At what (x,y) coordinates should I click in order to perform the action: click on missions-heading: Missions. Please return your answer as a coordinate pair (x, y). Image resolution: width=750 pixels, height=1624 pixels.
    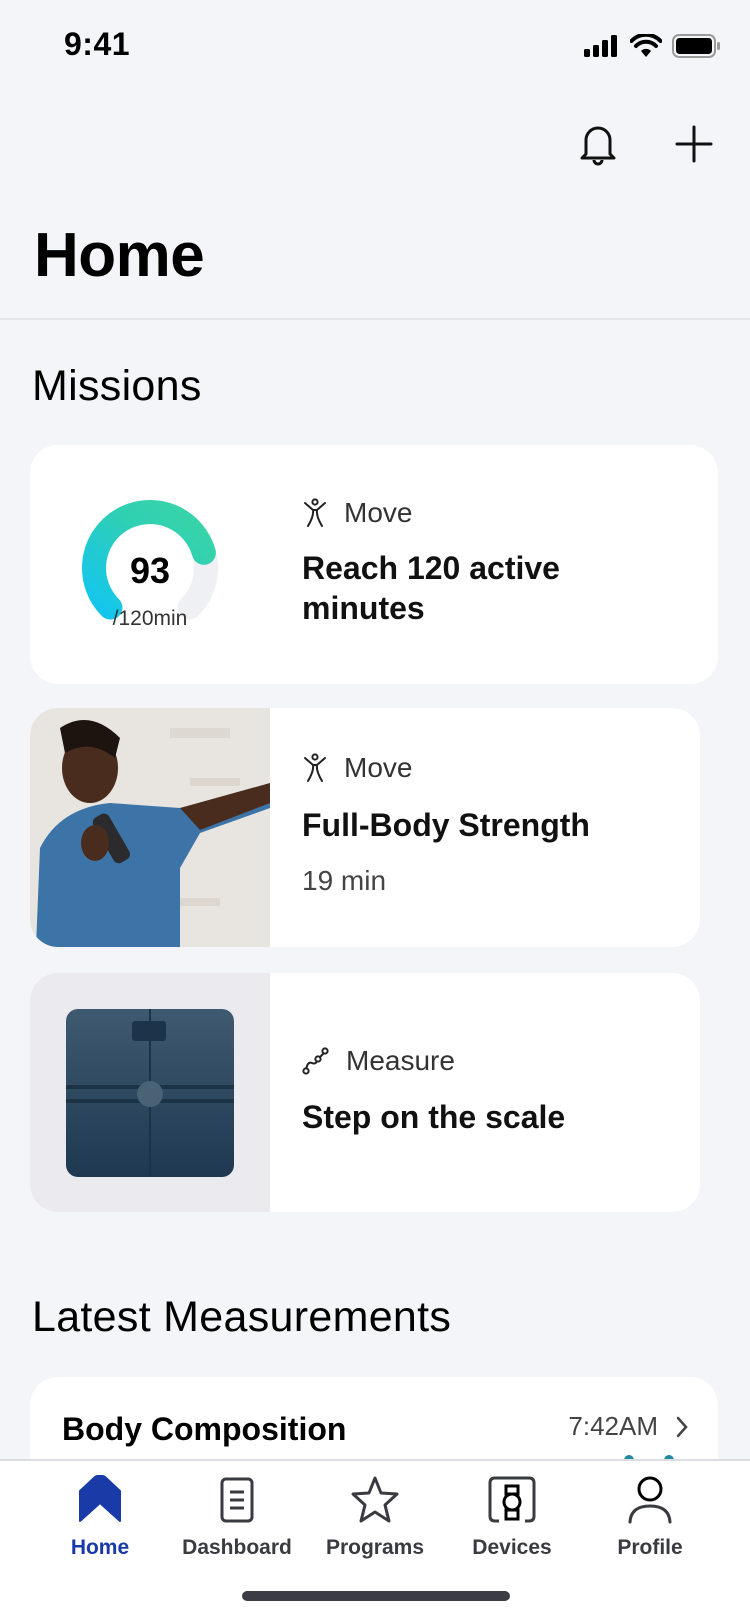
    Looking at the image, I should click on (117, 386).